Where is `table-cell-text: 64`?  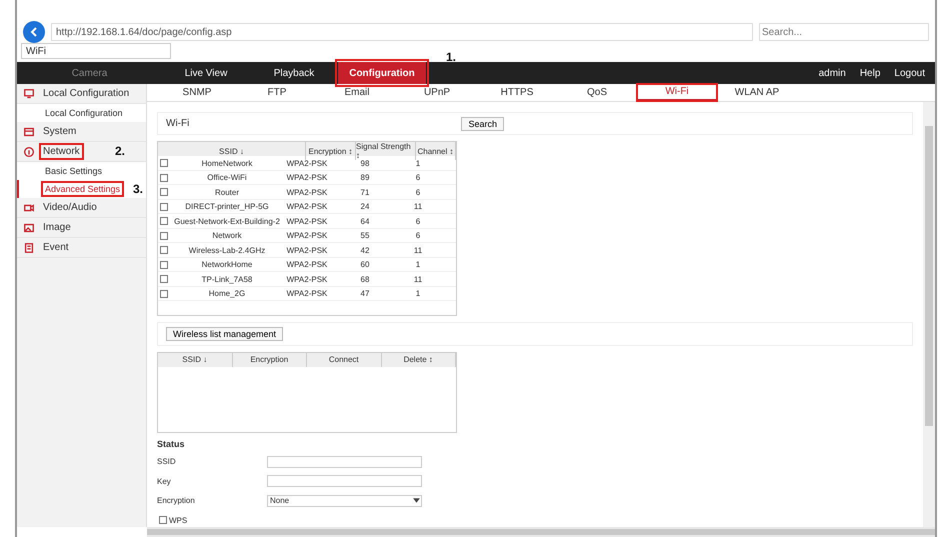
table-cell-text: 64 is located at coordinates (365, 222).